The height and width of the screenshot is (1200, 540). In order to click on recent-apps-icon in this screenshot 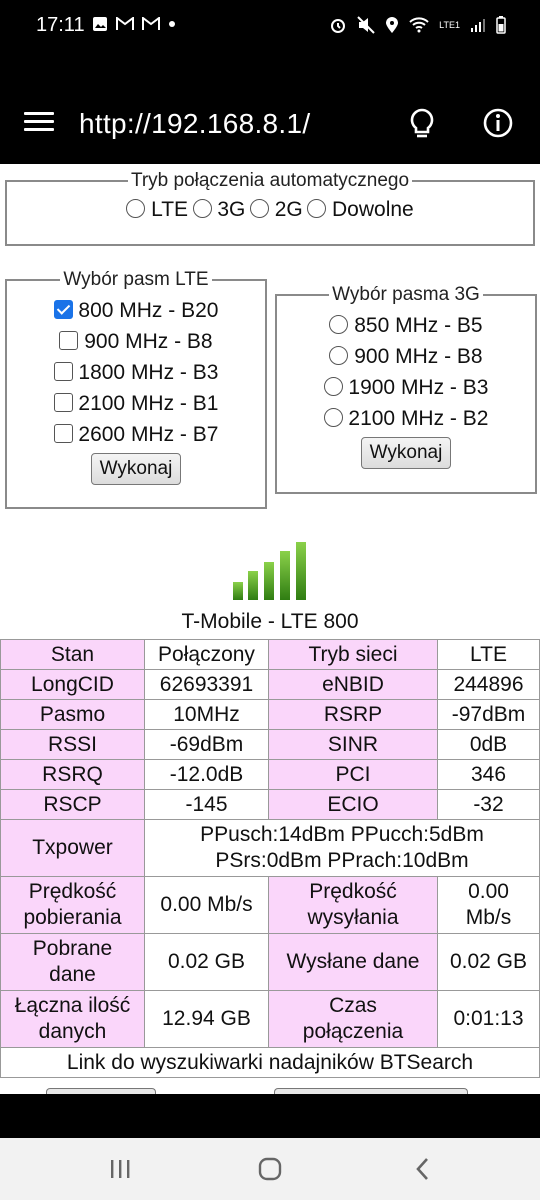, I will do `click(120, 1169)`.